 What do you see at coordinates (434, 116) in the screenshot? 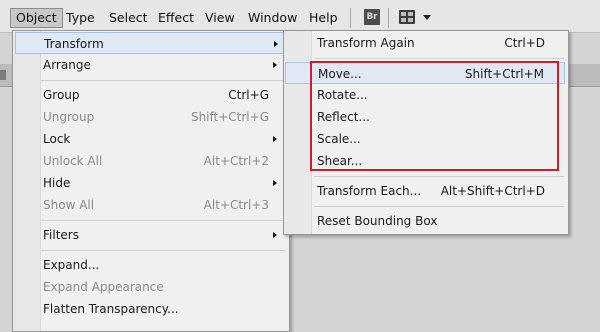
I see `highlight-annotation-box` at bounding box center [434, 116].